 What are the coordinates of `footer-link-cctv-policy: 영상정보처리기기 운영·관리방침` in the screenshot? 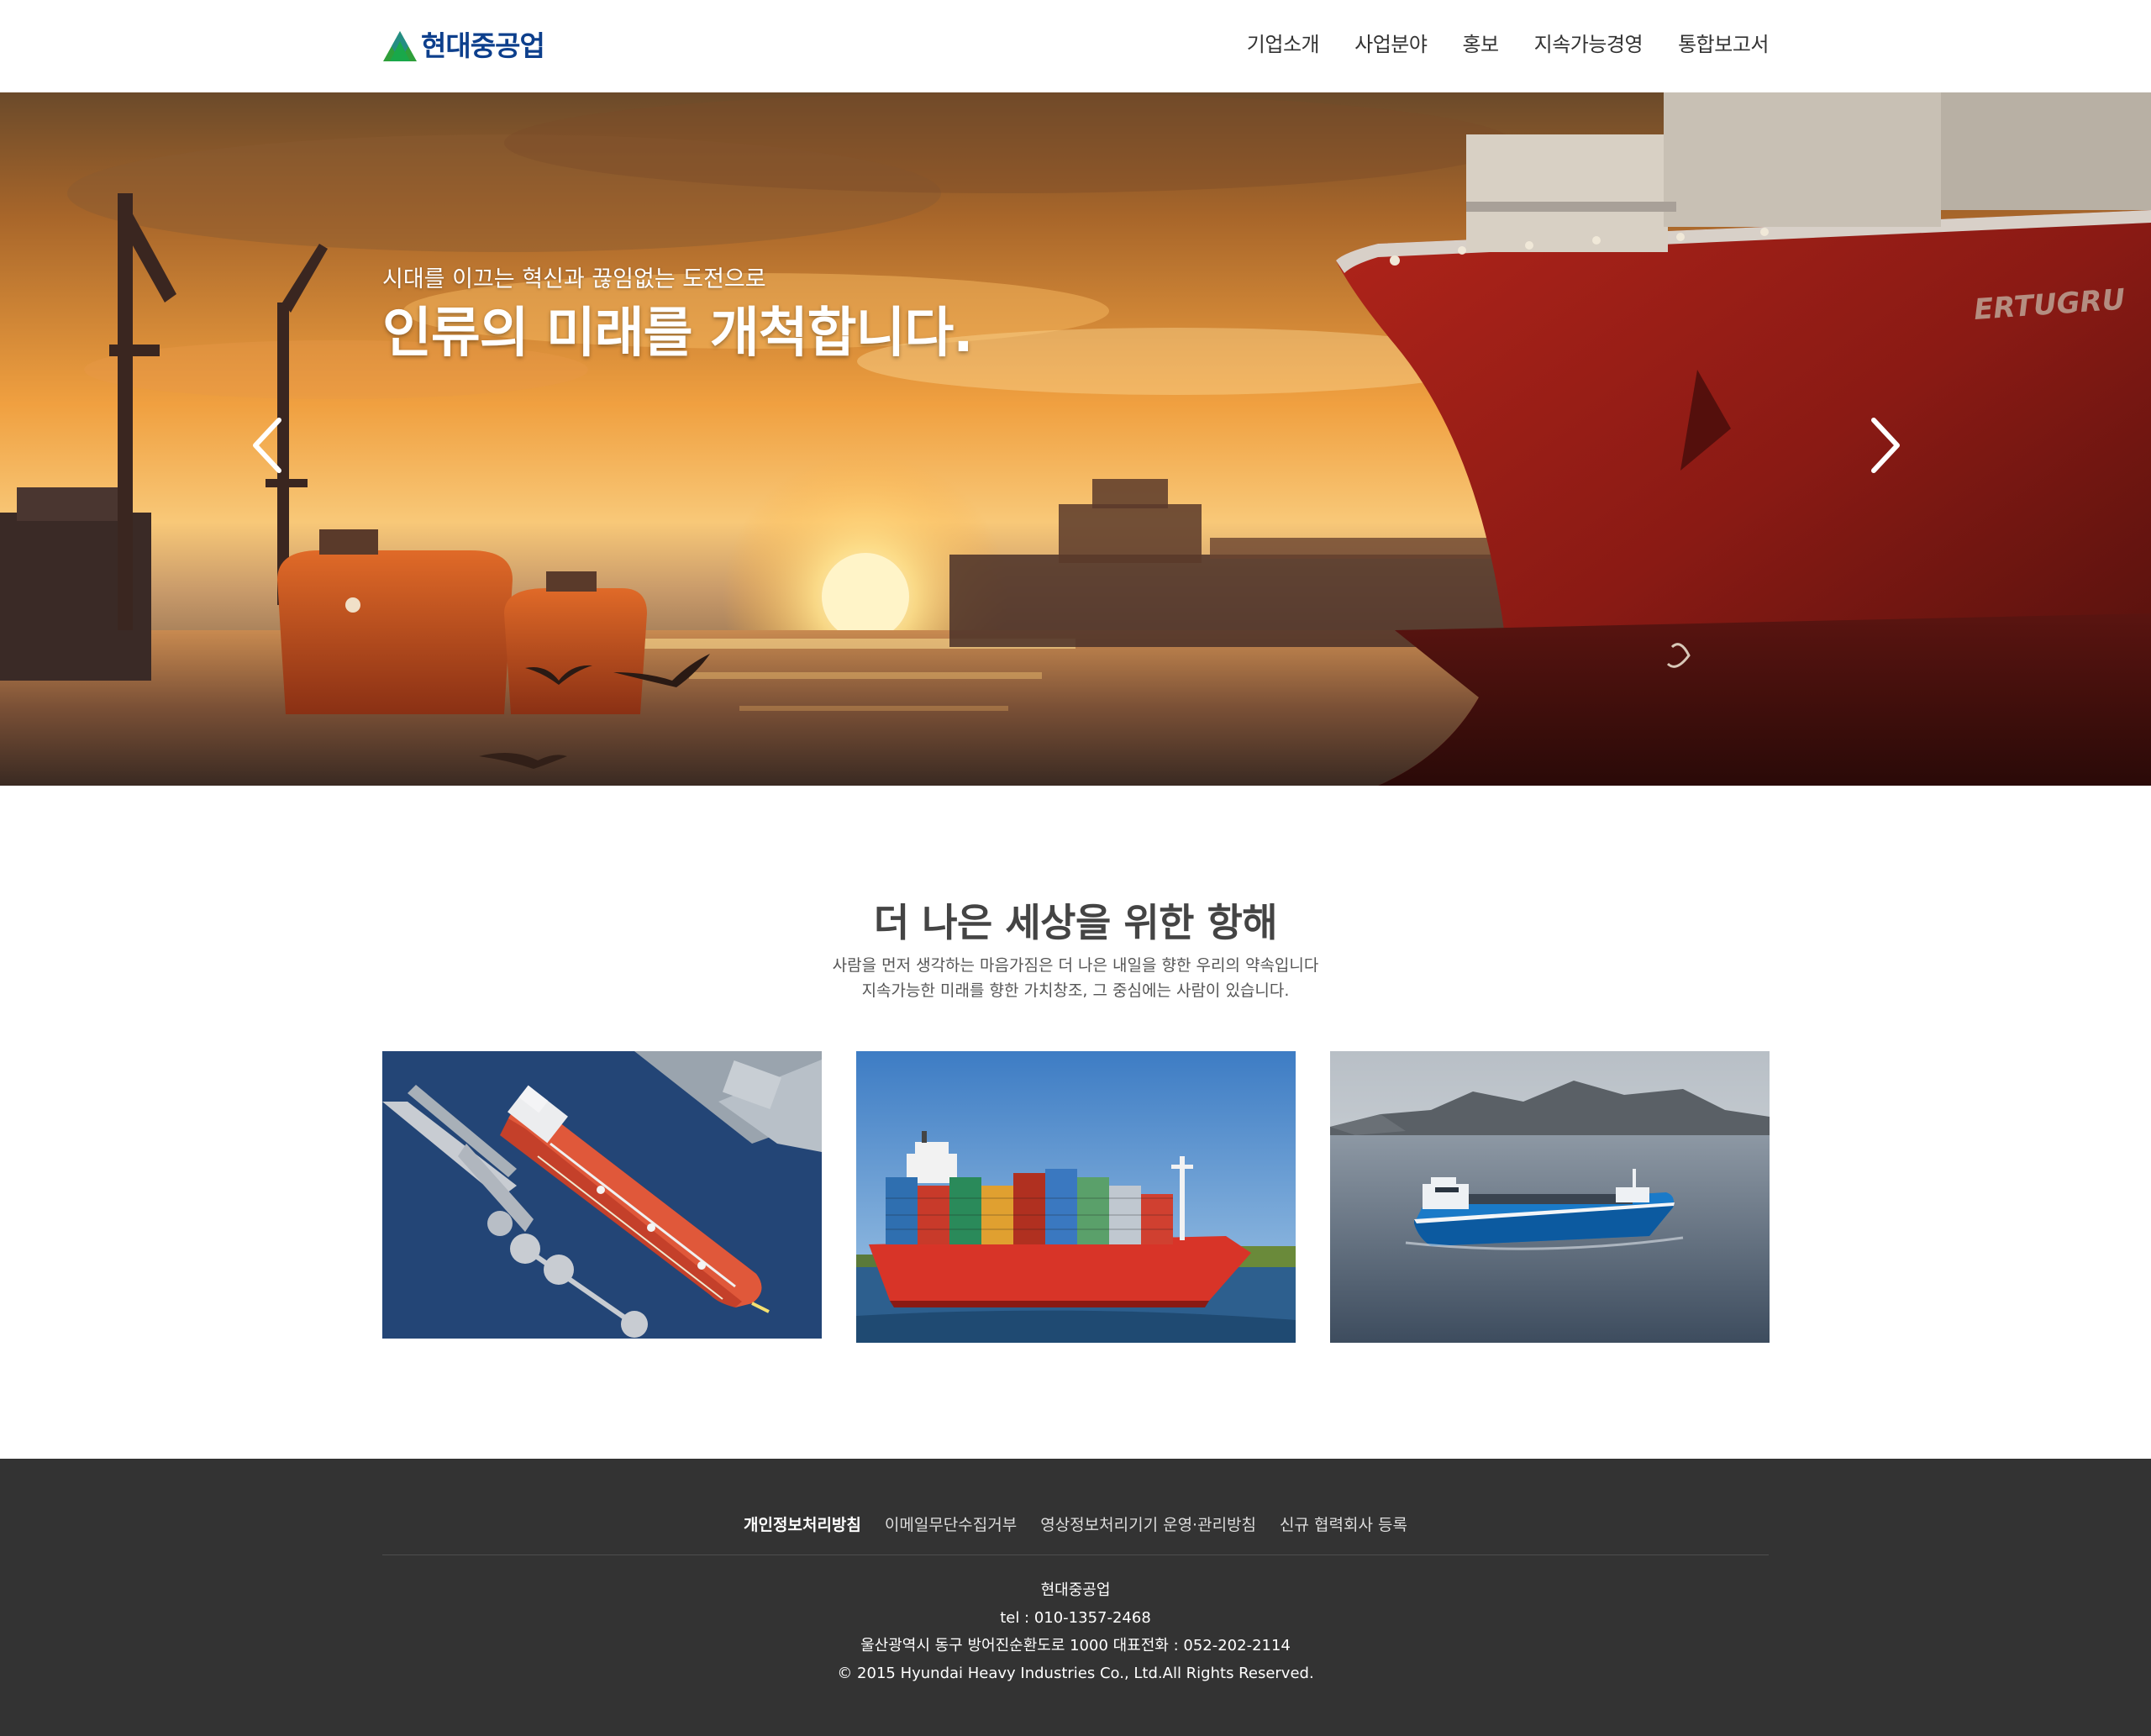 It's located at (1148, 1523).